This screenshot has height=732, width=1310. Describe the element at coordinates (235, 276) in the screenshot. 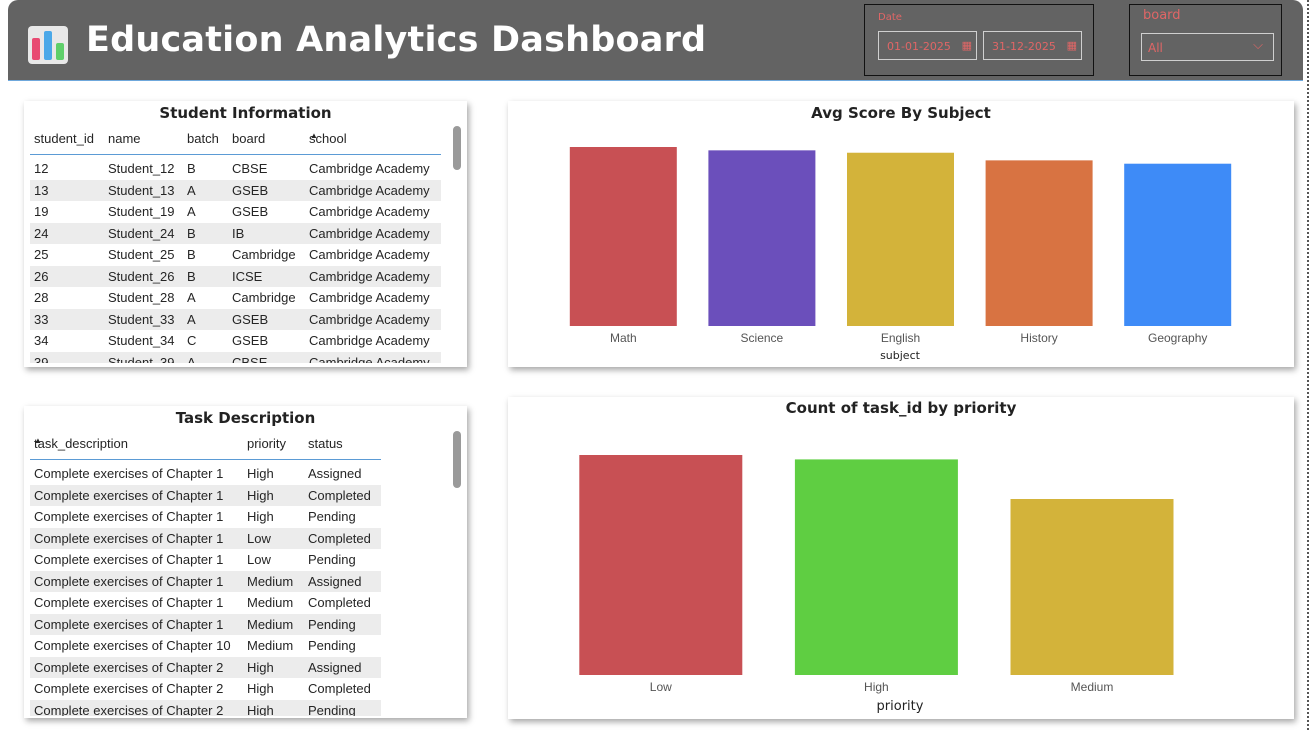

I see `table-row: 26 Student_26 B ICSE Cambridge Academy` at that location.